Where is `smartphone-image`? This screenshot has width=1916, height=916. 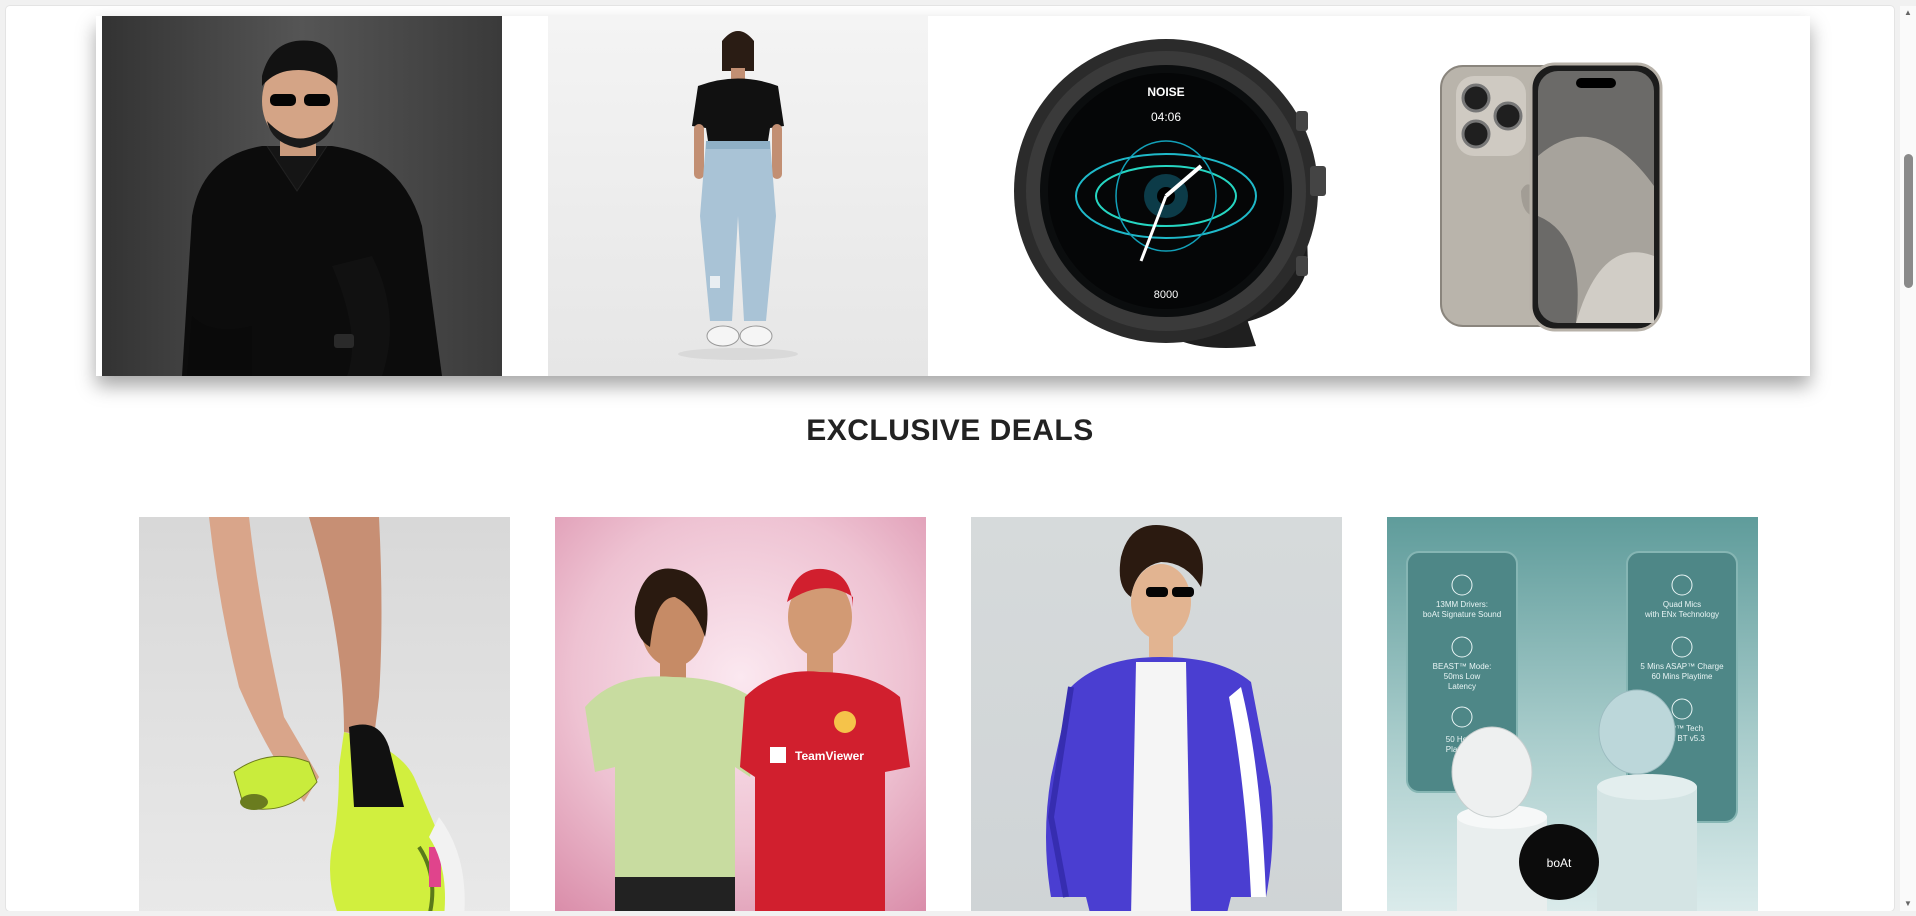 smartphone-image is located at coordinates (1551, 197).